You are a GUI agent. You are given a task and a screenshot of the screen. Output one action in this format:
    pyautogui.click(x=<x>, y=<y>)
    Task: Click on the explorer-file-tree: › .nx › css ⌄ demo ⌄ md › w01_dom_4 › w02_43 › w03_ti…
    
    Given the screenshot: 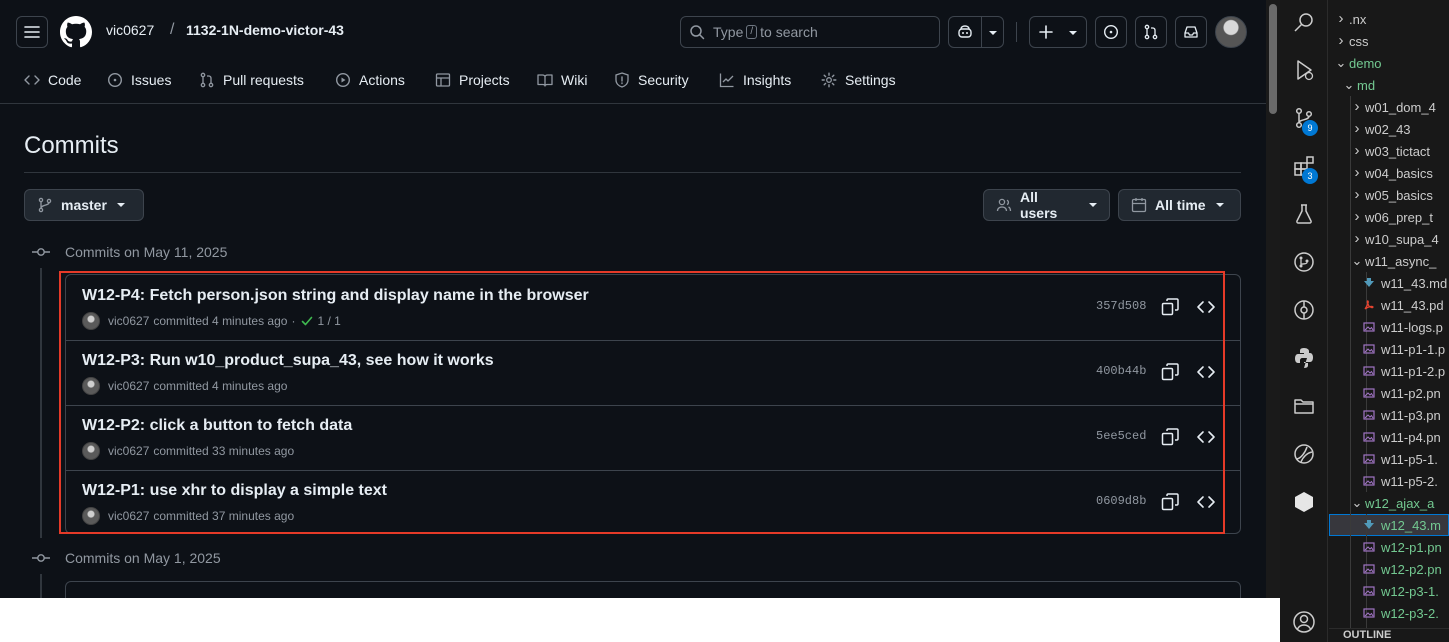 What is the action you would take?
    pyautogui.click(x=1389, y=321)
    